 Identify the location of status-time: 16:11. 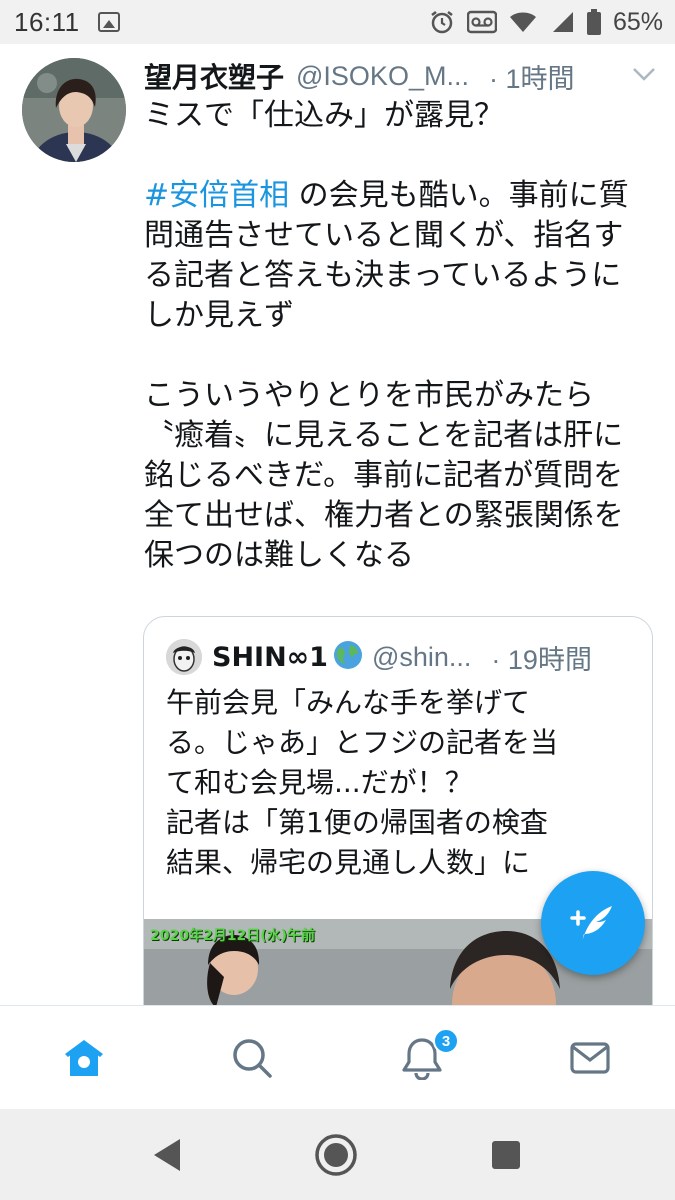
(47, 21).